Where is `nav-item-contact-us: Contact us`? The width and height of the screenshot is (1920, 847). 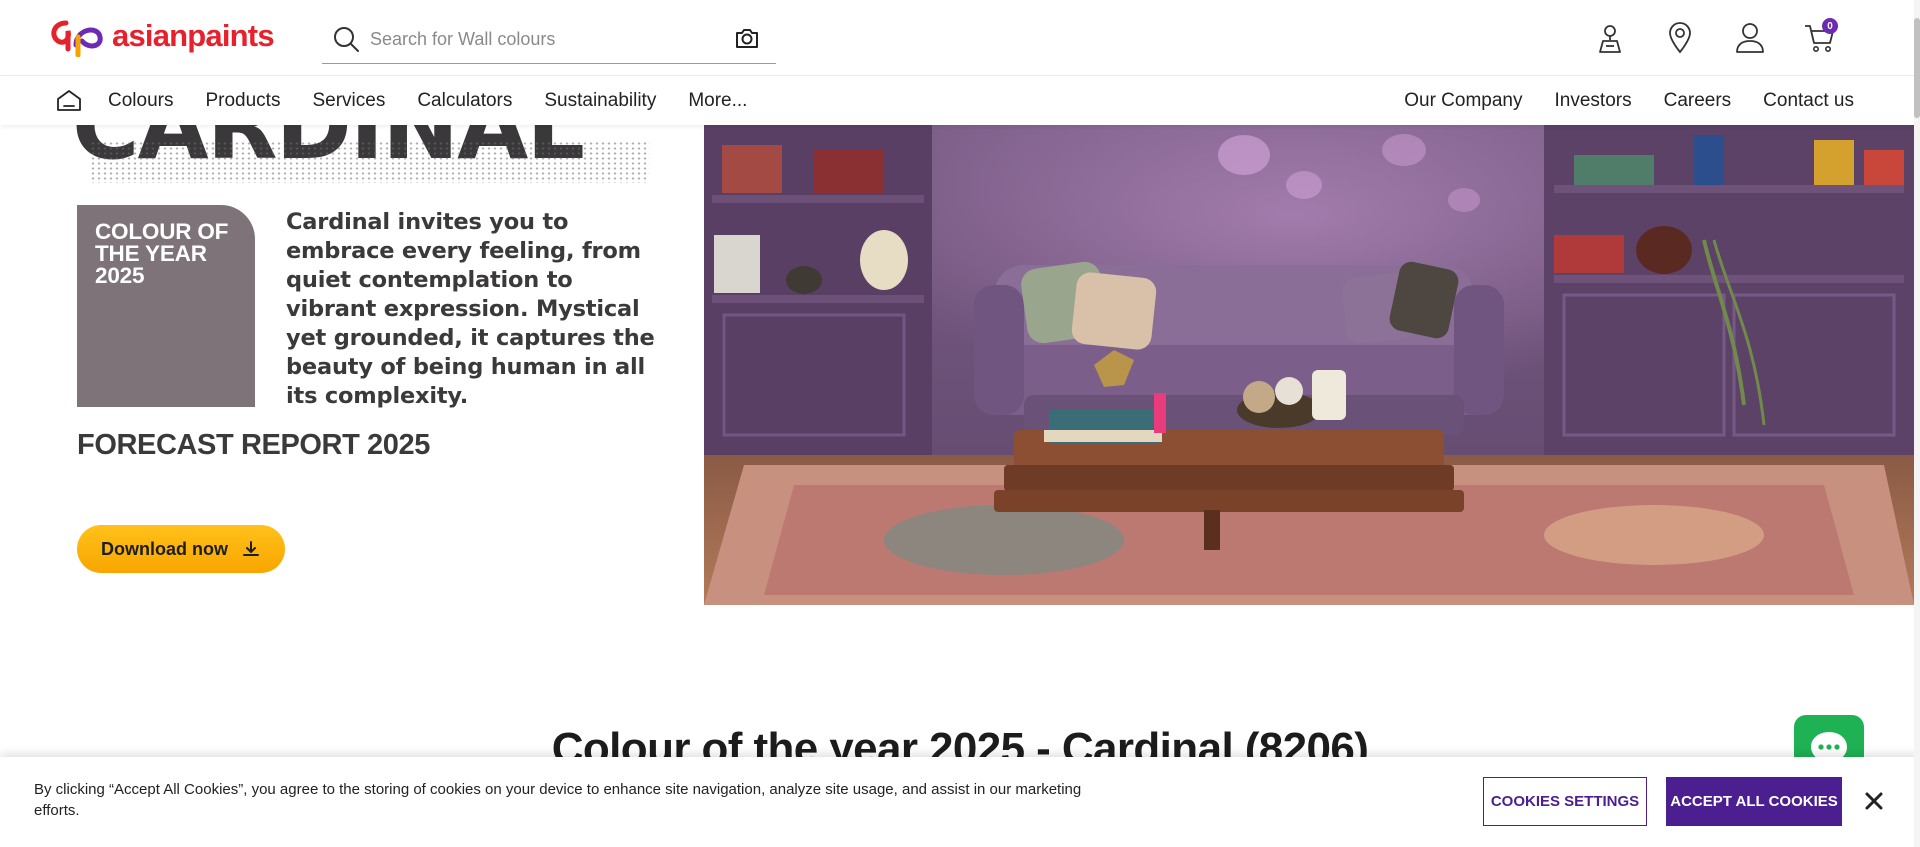
nav-item-contact-us: Contact us is located at coordinates (1808, 101).